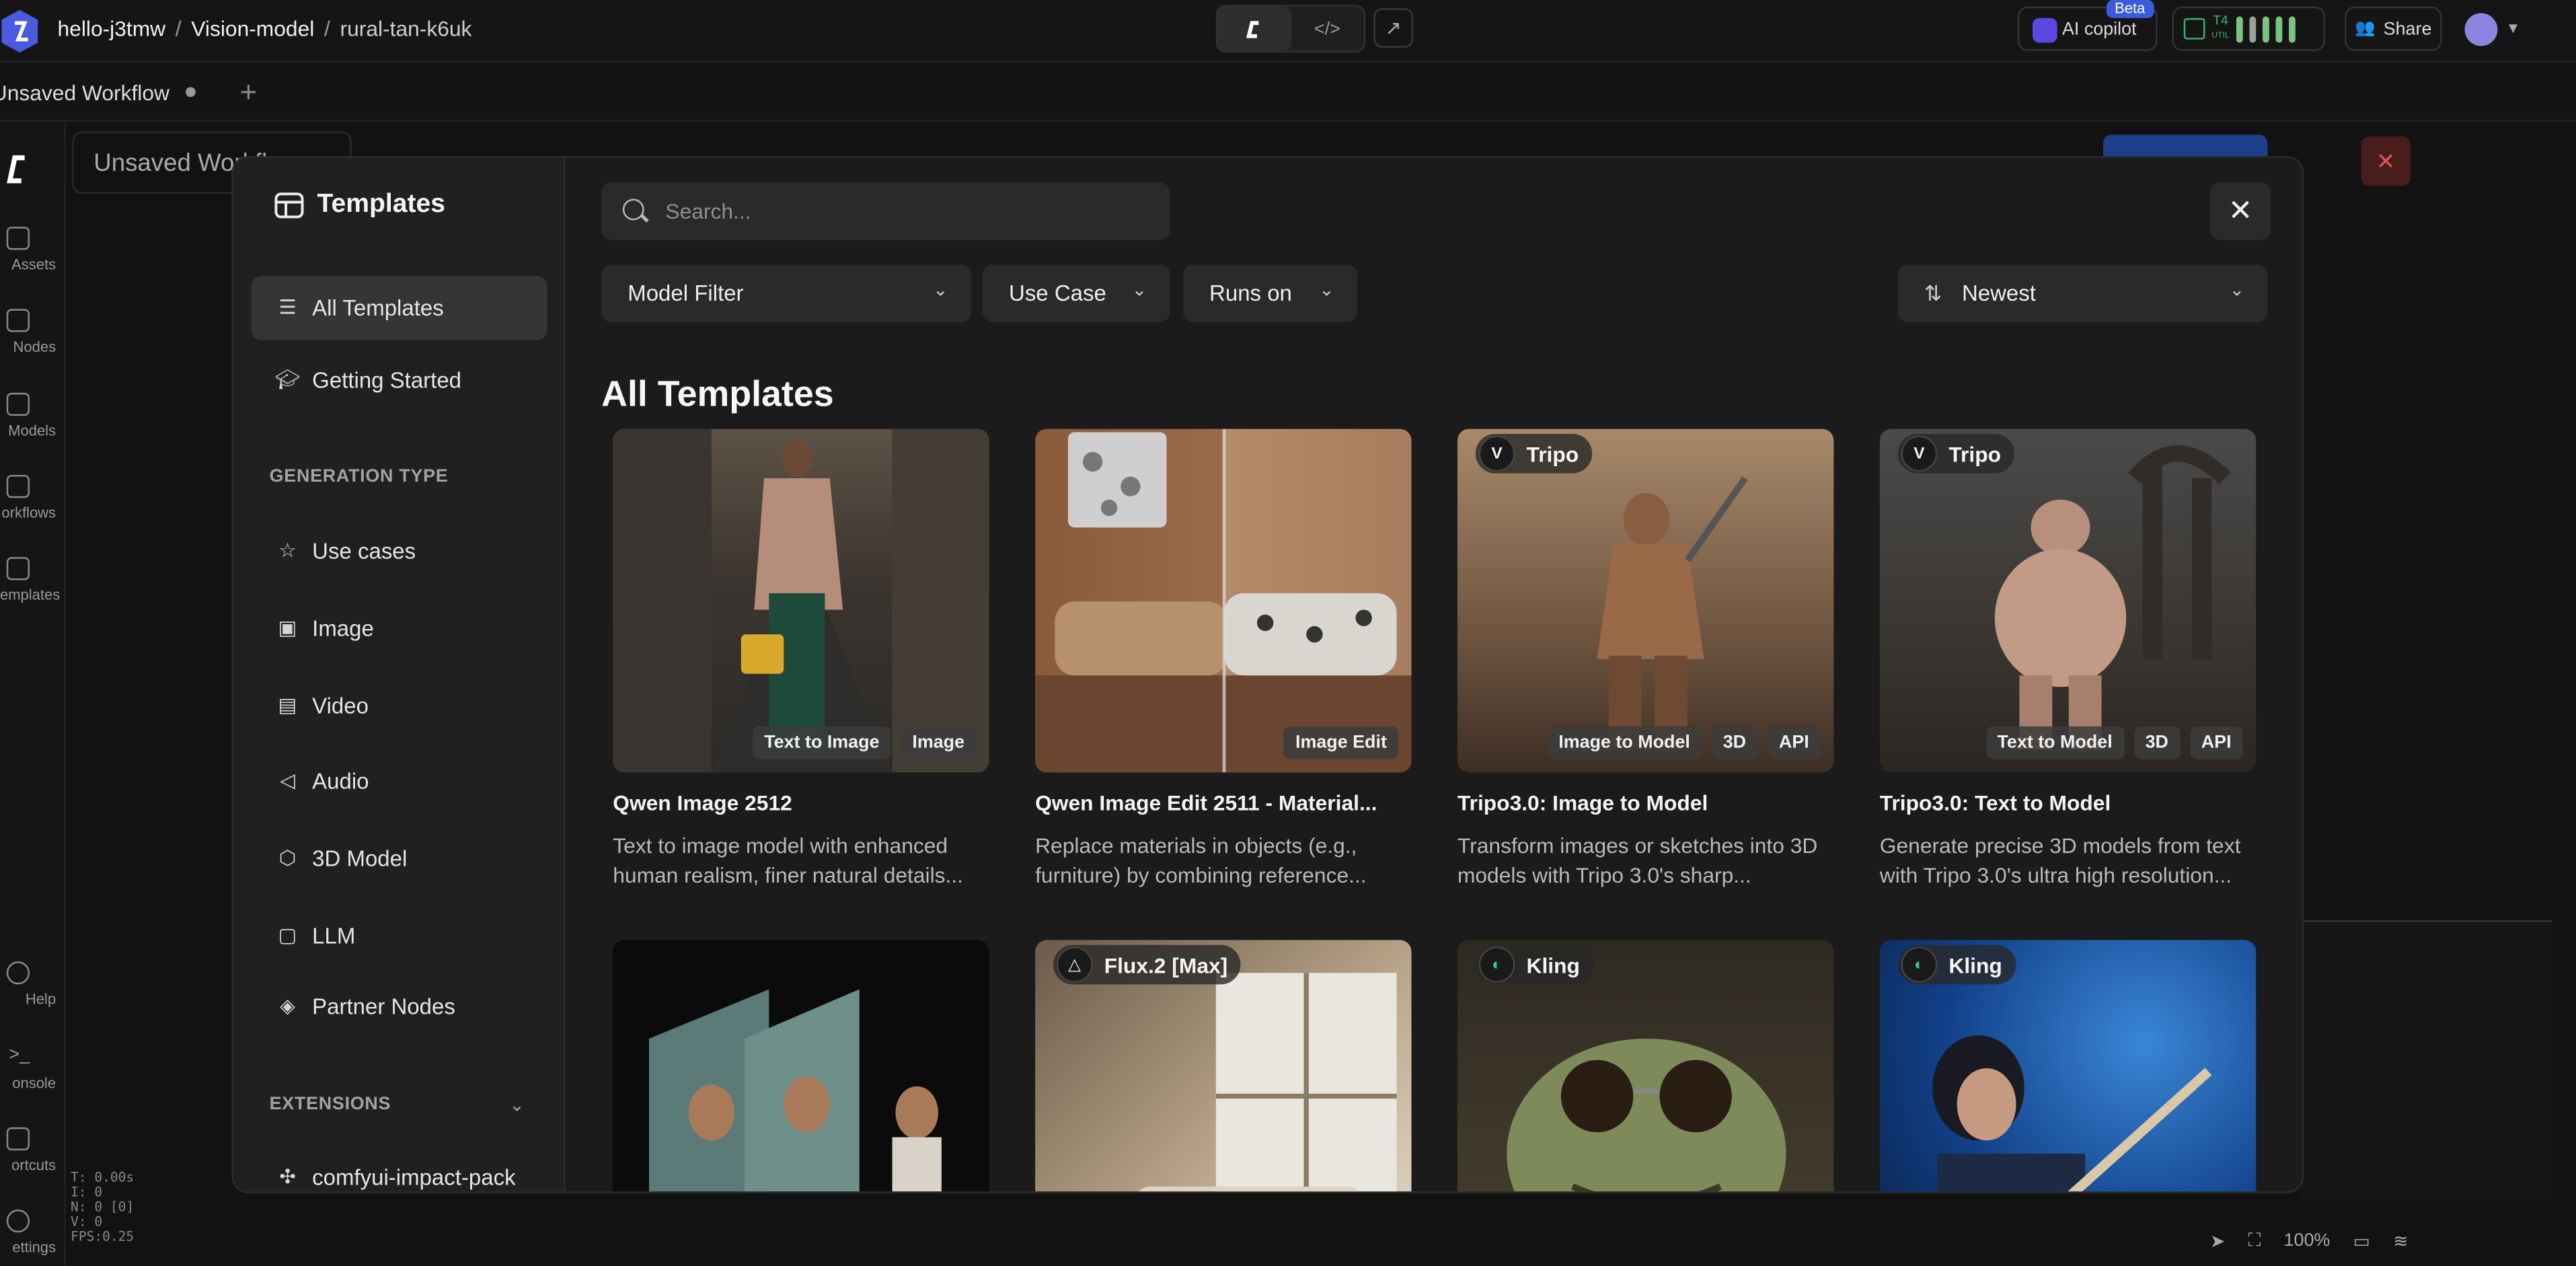 This screenshot has height=1266, width=2576. Describe the element at coordinates (2068, 802) in the screenshot. I see `template-title: Tripo3.0: Text to Model` at that location.